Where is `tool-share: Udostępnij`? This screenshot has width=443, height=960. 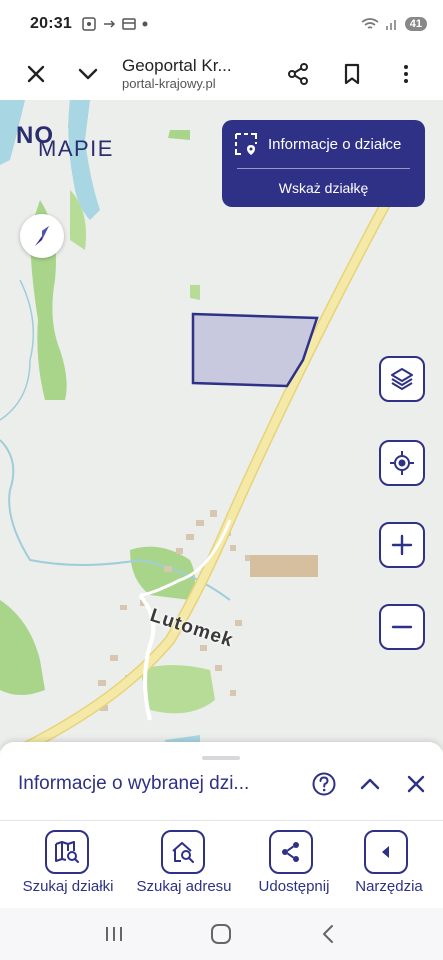 tool-share: Udostępnij is located at coordinates (284, 863).